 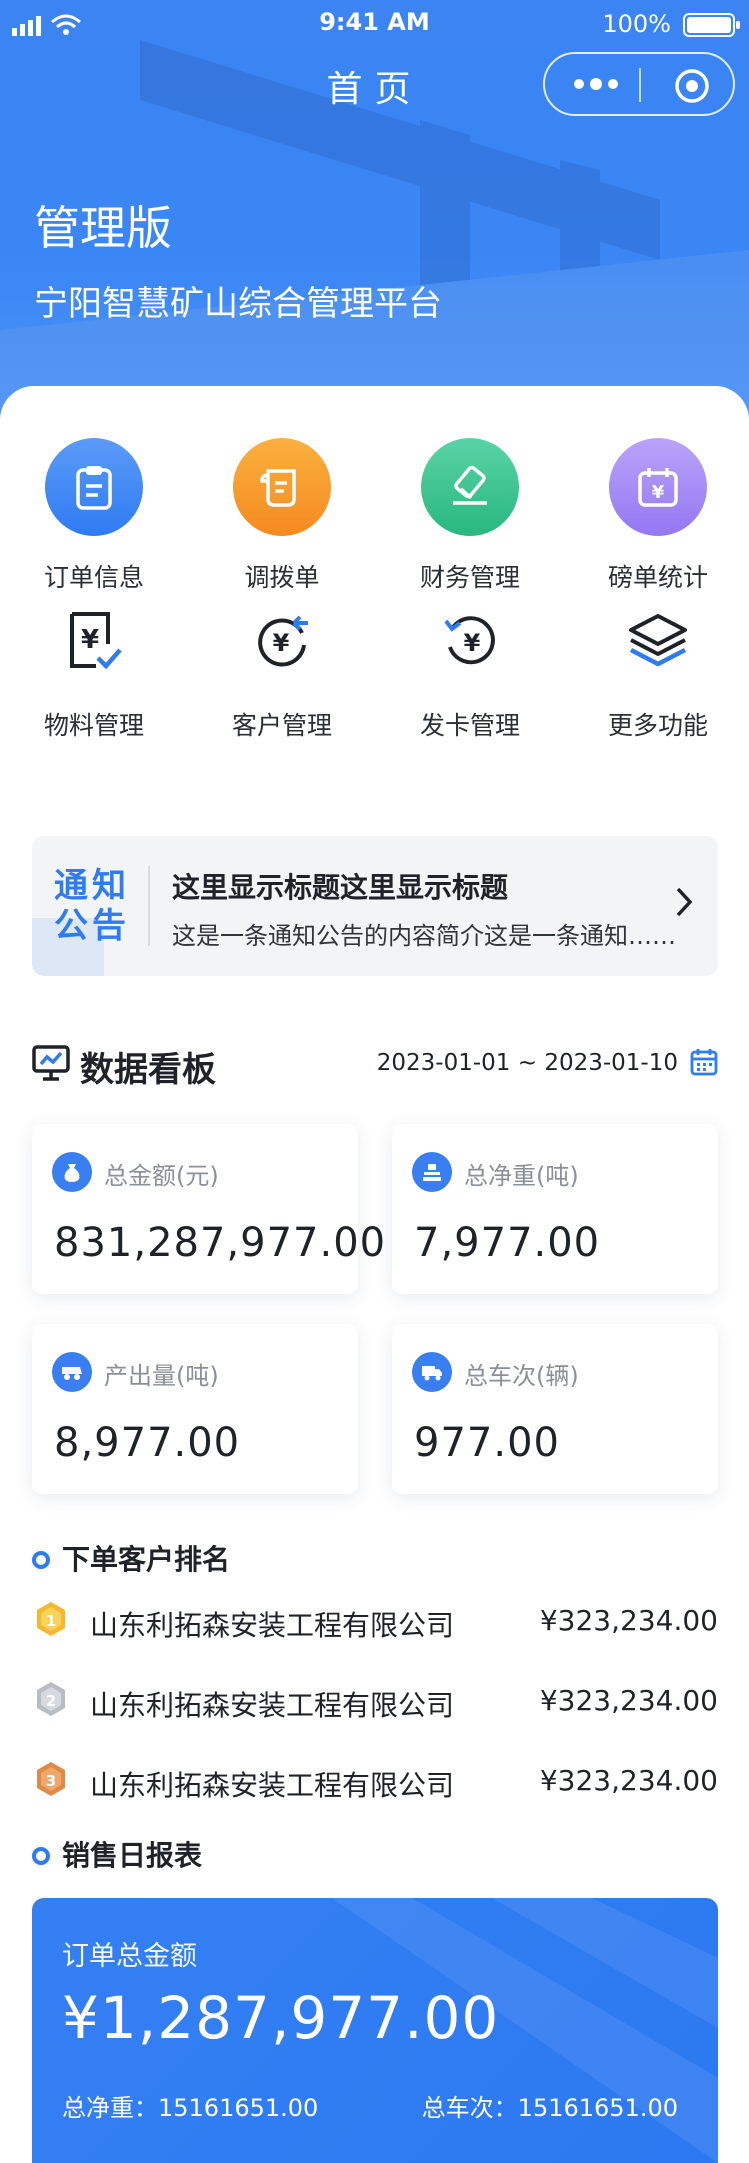 I want to click on menu-item-weighbill: ¥ 磅单统计, so click(x=656, y=516).